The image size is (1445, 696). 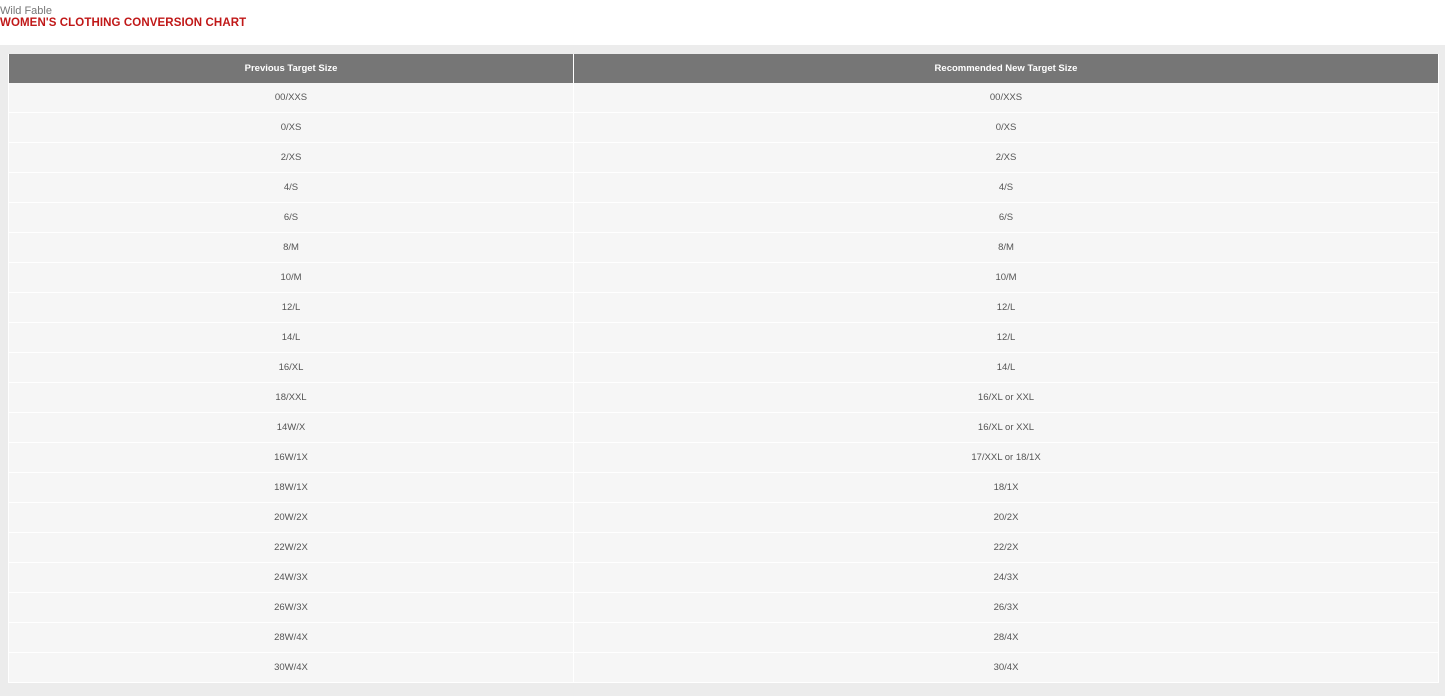 I want to click on previous-size-cell: 30W/4X, so click(x=291, y=667).